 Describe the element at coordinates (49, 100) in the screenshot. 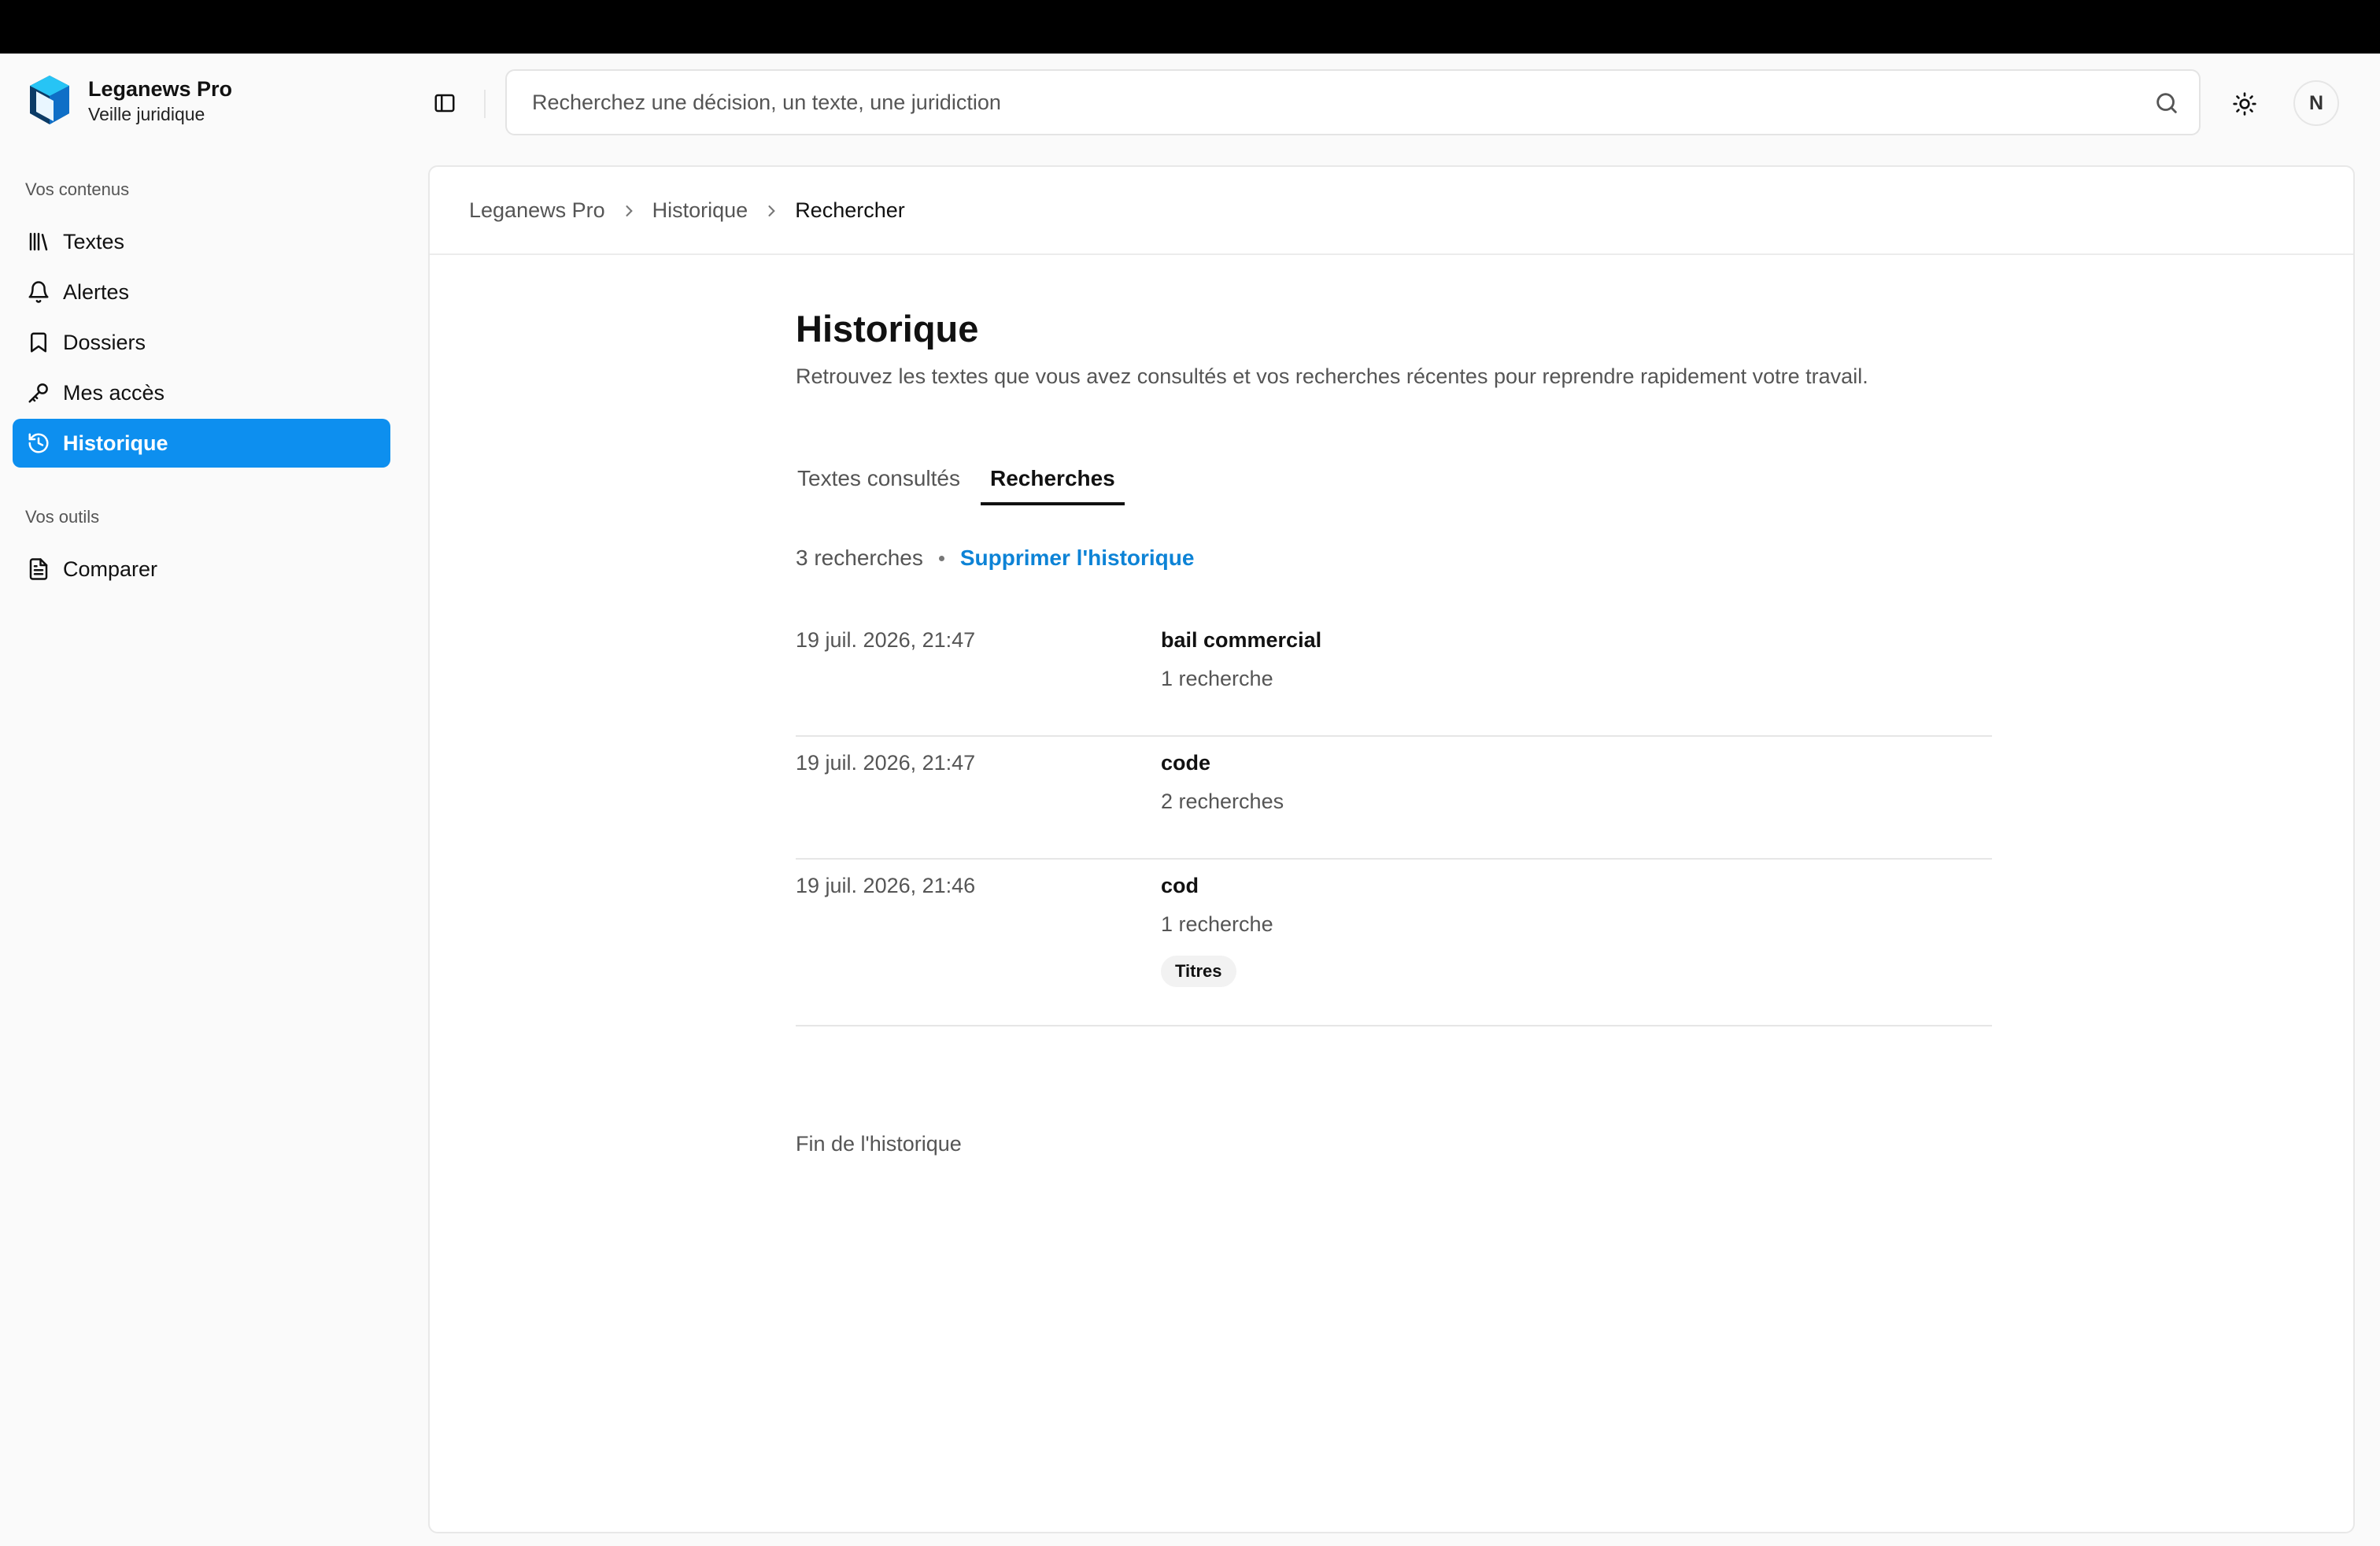

I see `brand-logo-icon` at that location.